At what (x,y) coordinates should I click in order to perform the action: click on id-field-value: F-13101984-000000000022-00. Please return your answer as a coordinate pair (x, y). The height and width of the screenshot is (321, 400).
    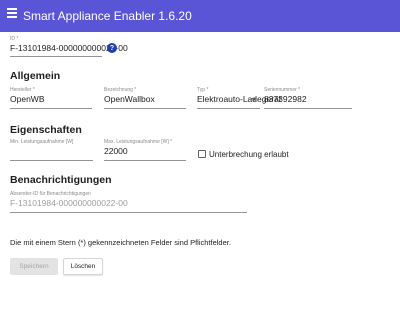
    Looking at the image, I should click on (69, 48).